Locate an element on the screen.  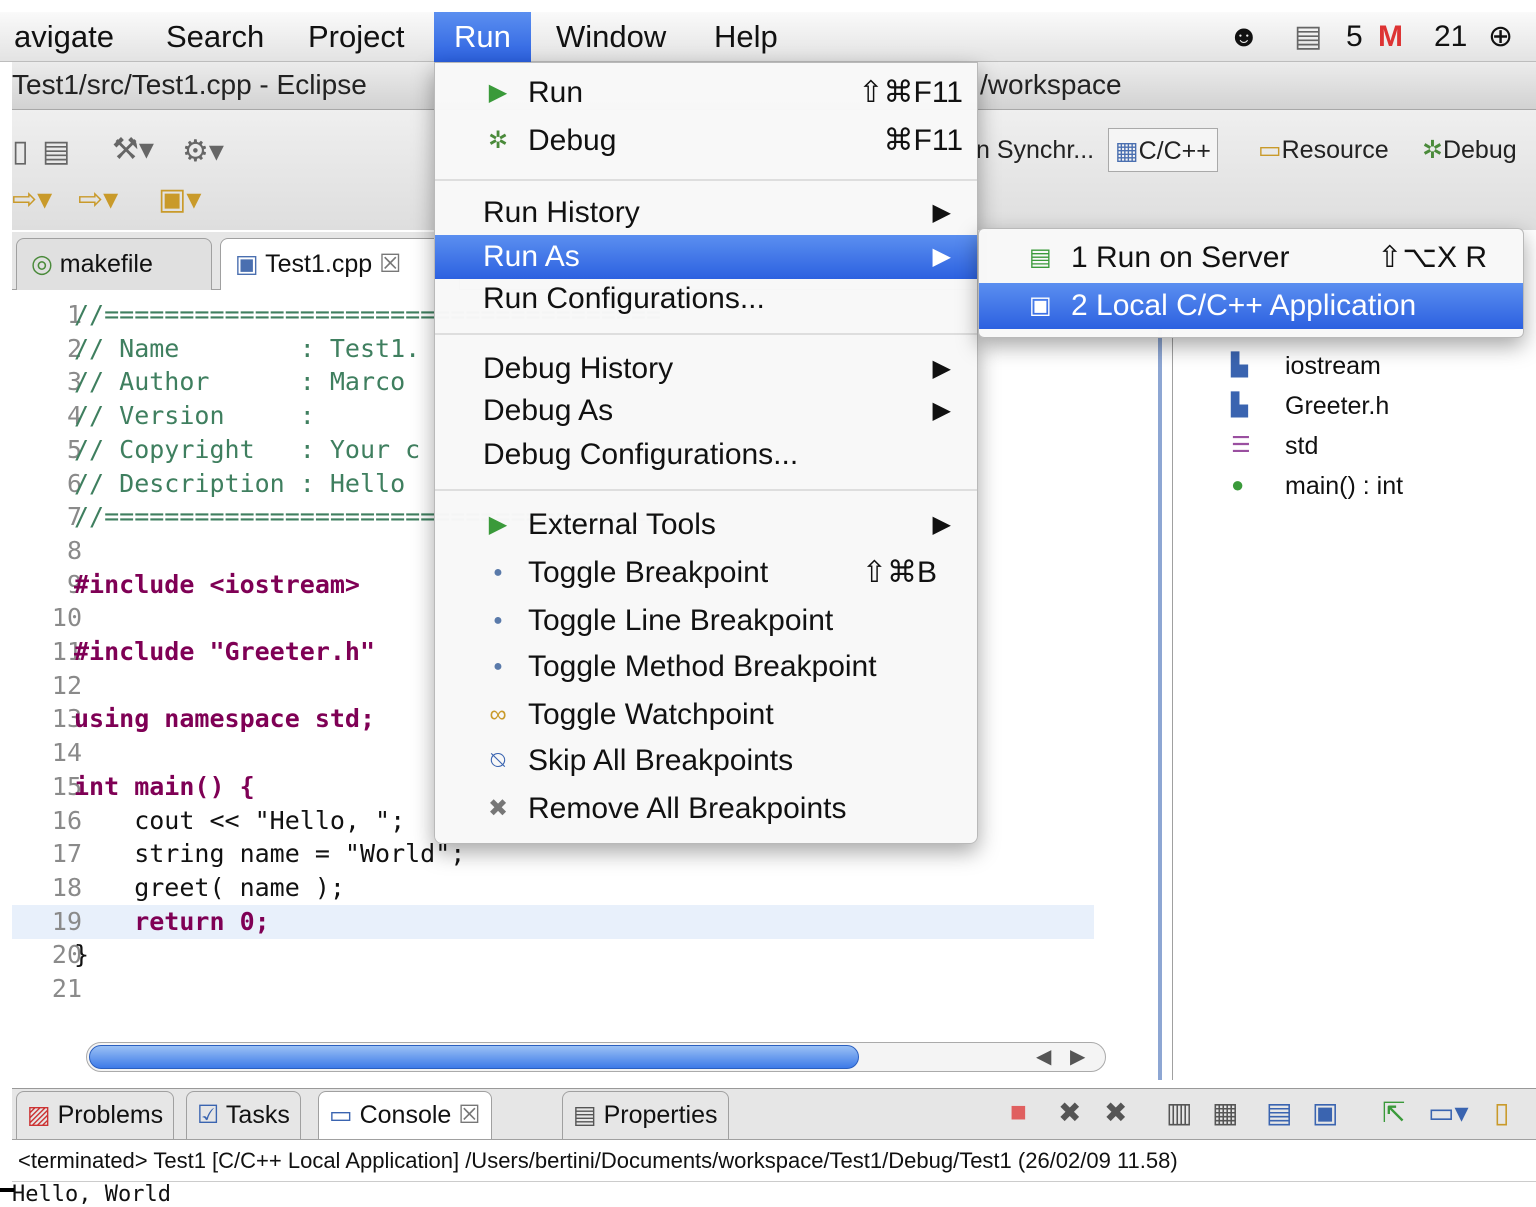
pin-console-icon: ▤ is located at coordinates (1279, 1112).